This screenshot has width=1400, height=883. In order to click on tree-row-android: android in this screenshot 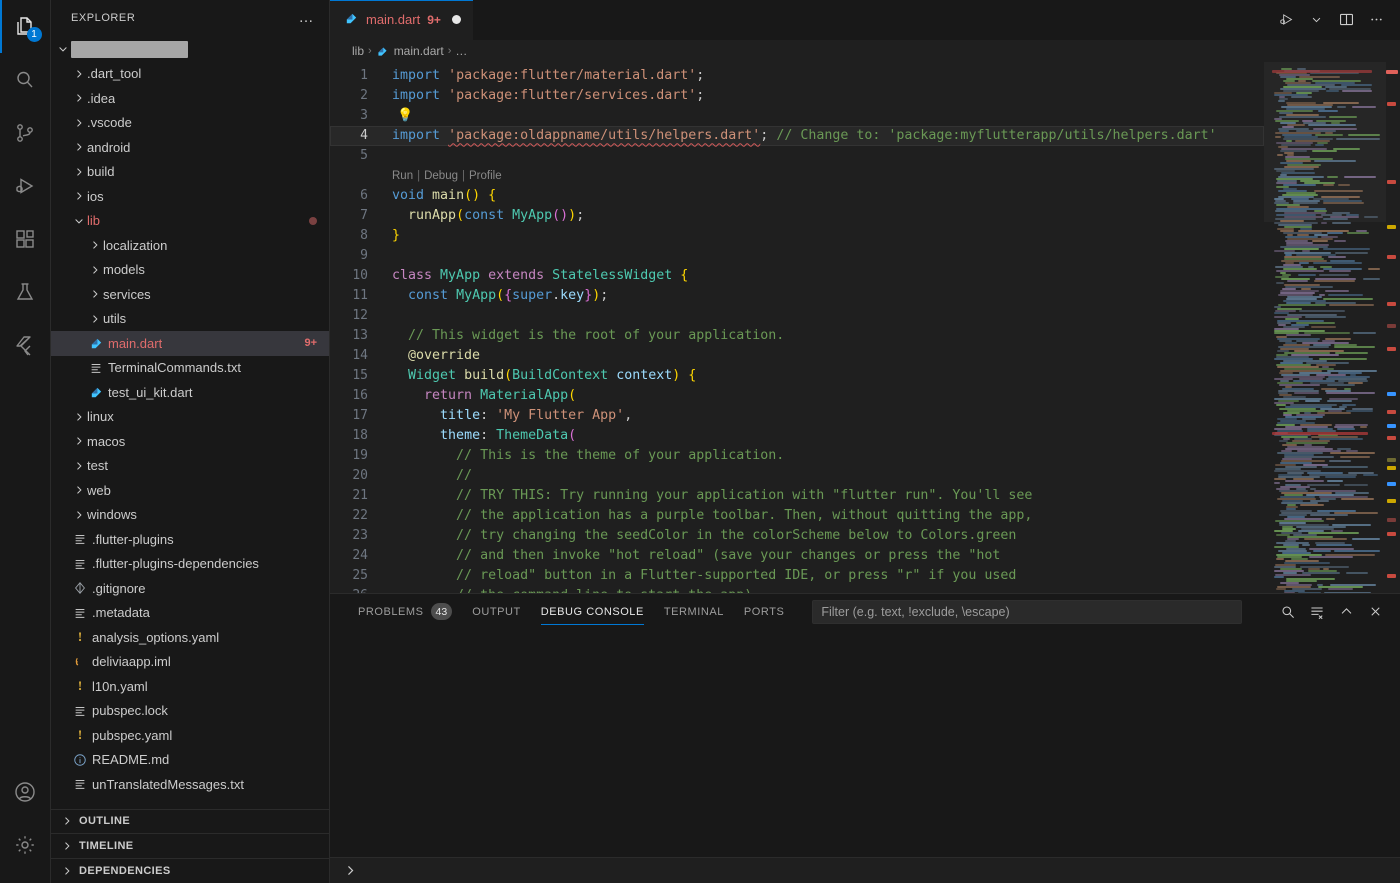, I will do `click(190, 147)`.